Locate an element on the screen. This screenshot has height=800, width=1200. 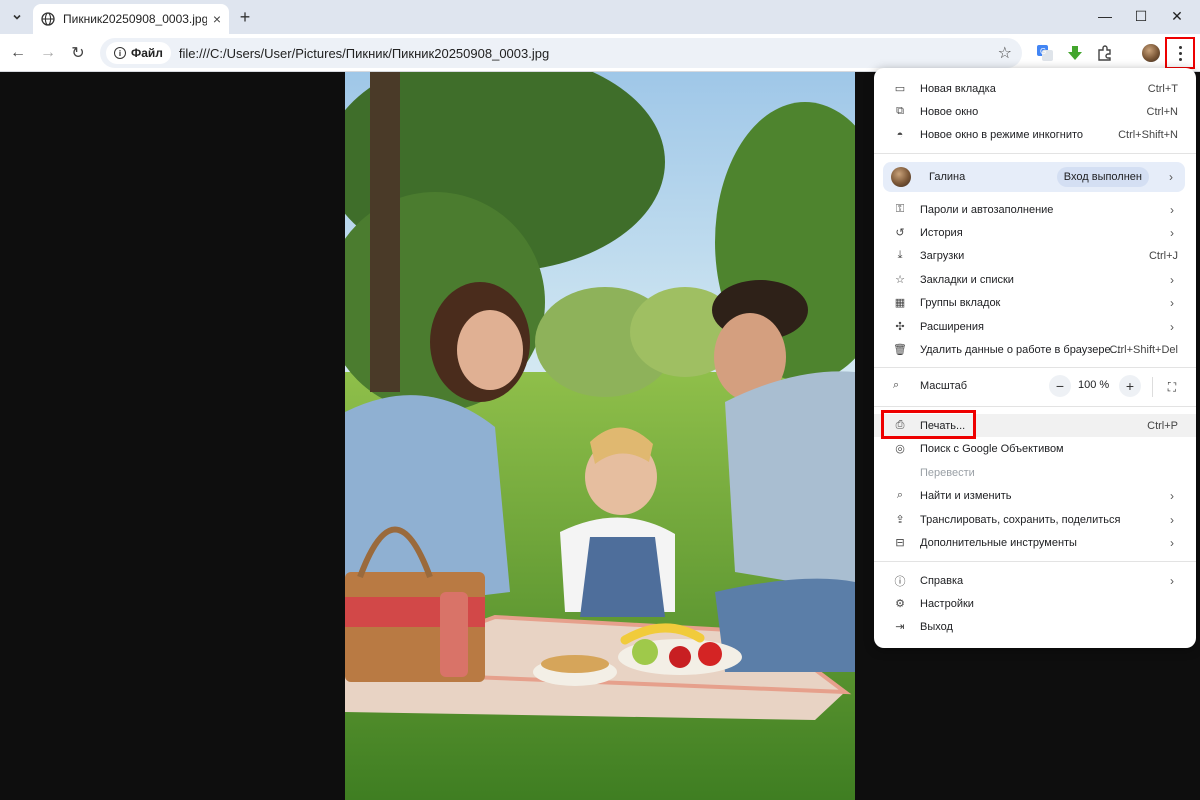
fullscreen-icon: ⛶ is located at coordinates (1172, 387).